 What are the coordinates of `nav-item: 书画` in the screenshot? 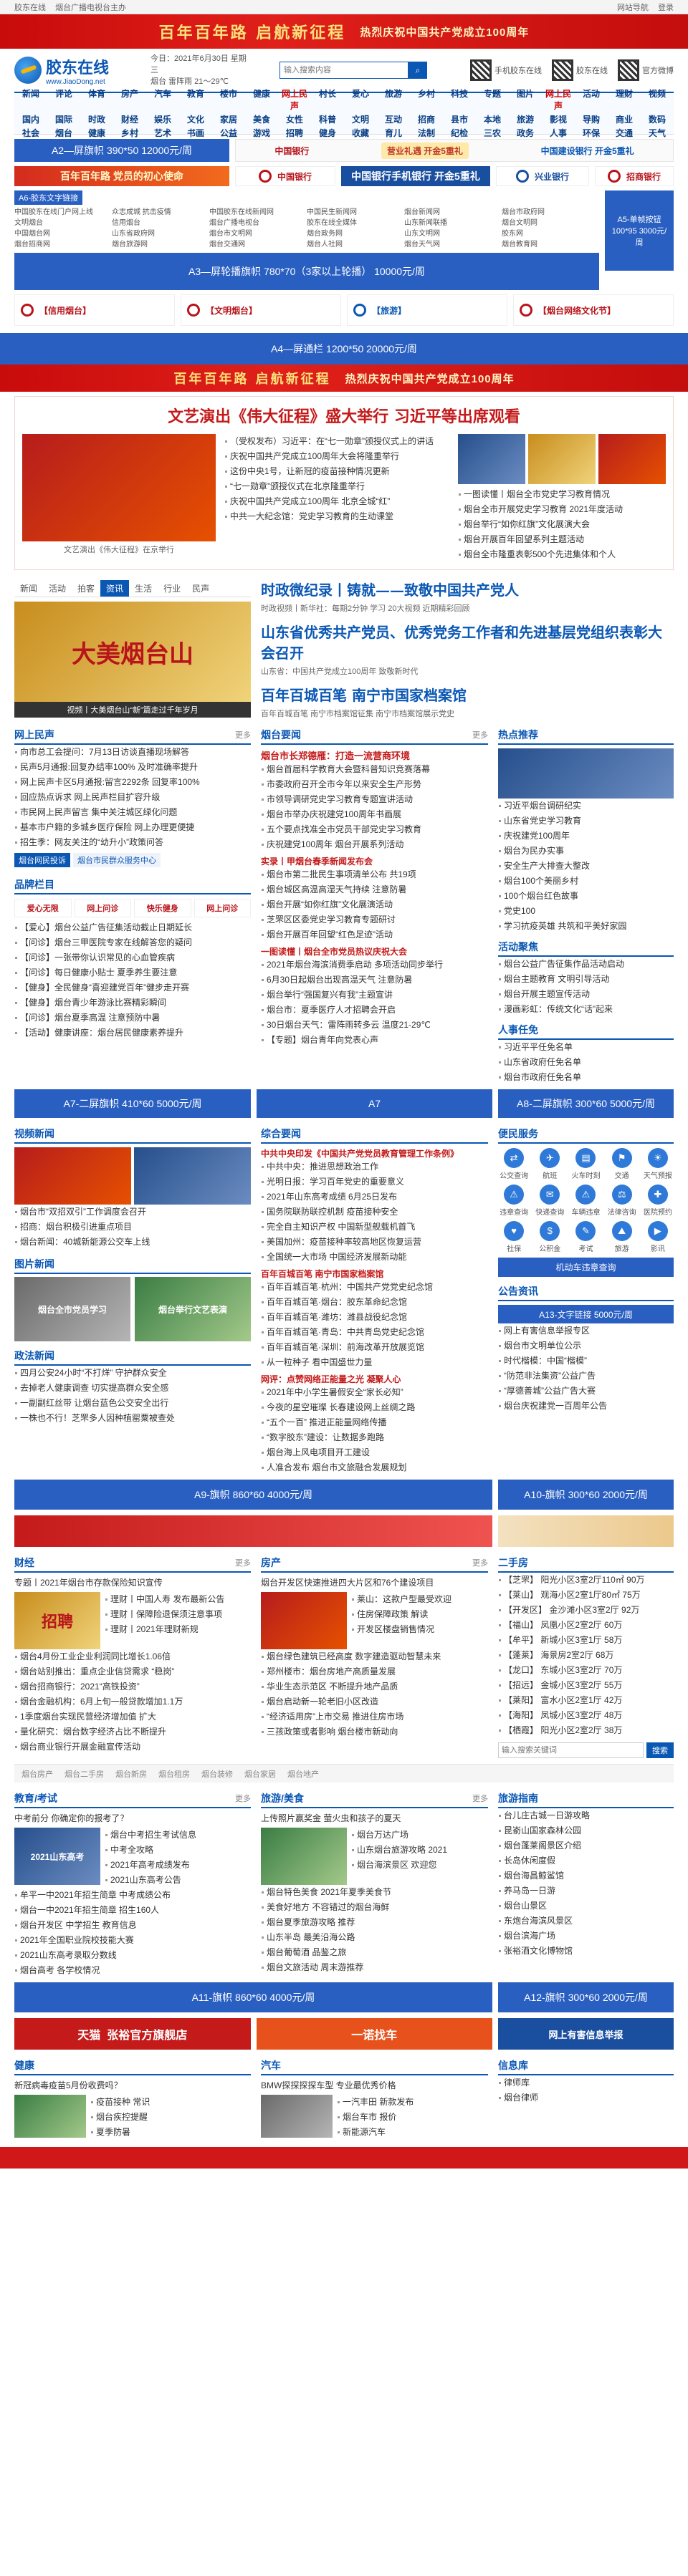 It's located at (195, 133).